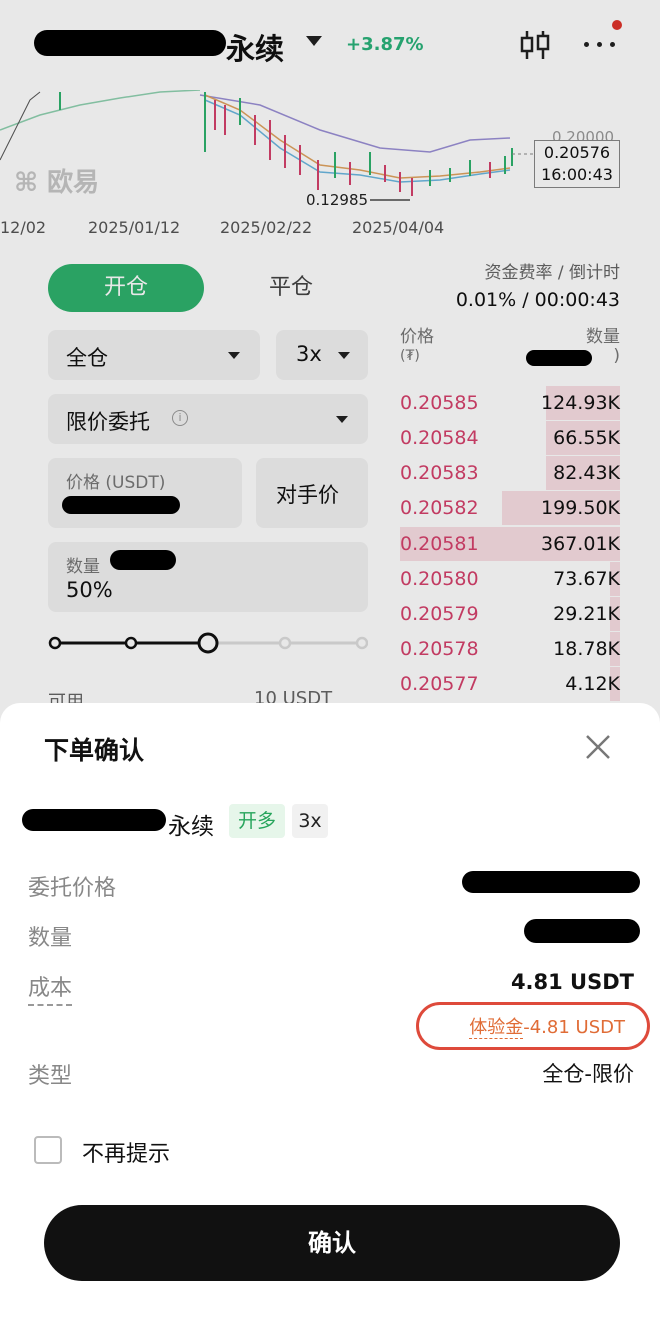 This screenshot has height=1326, width=660. I want to click on cost-label: 成本, so click(50, 988).